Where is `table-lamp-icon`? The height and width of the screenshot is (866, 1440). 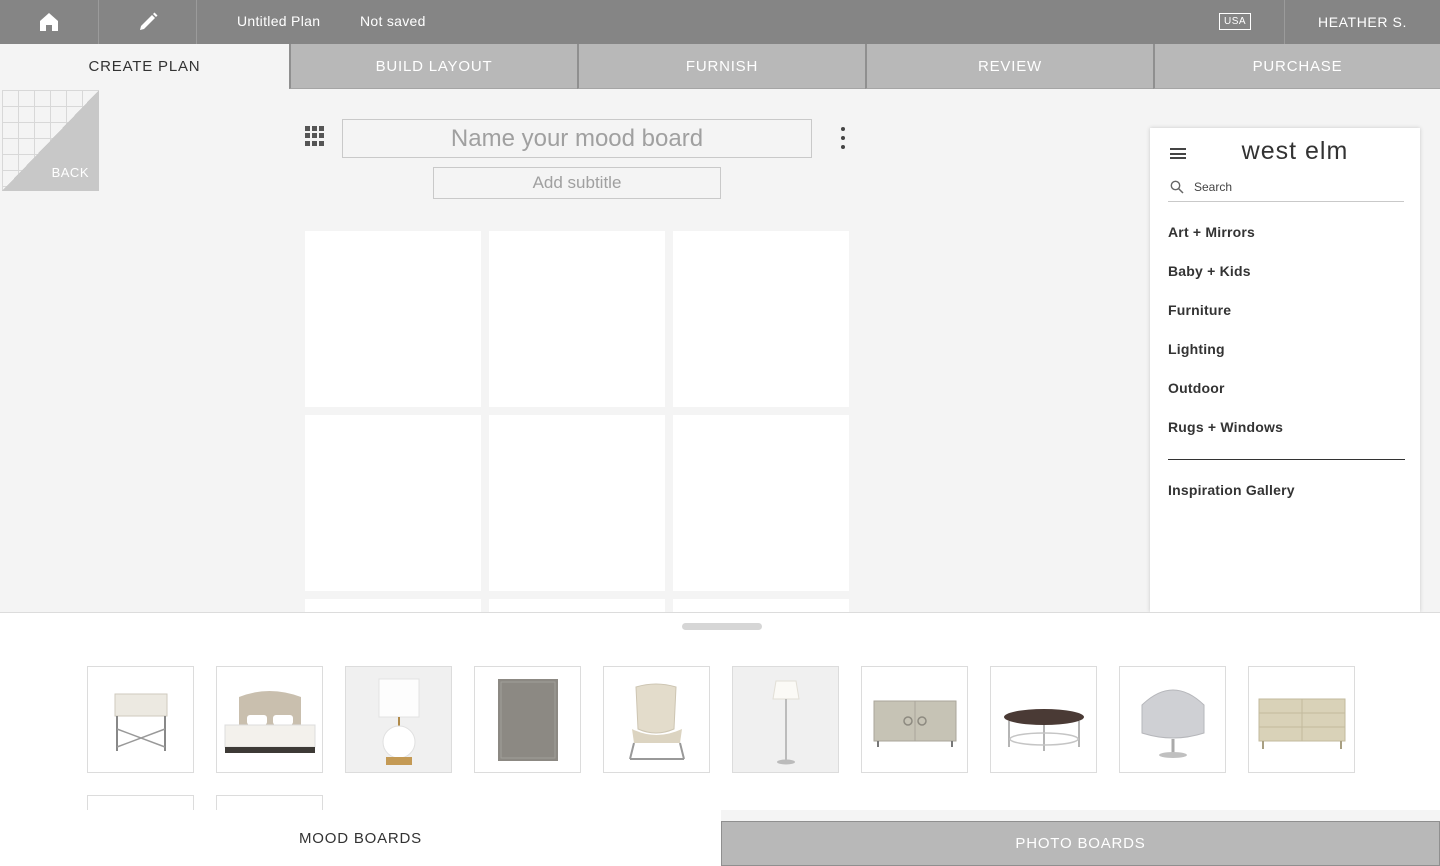 table-lamp-icon is located at coordinates (399, 721).